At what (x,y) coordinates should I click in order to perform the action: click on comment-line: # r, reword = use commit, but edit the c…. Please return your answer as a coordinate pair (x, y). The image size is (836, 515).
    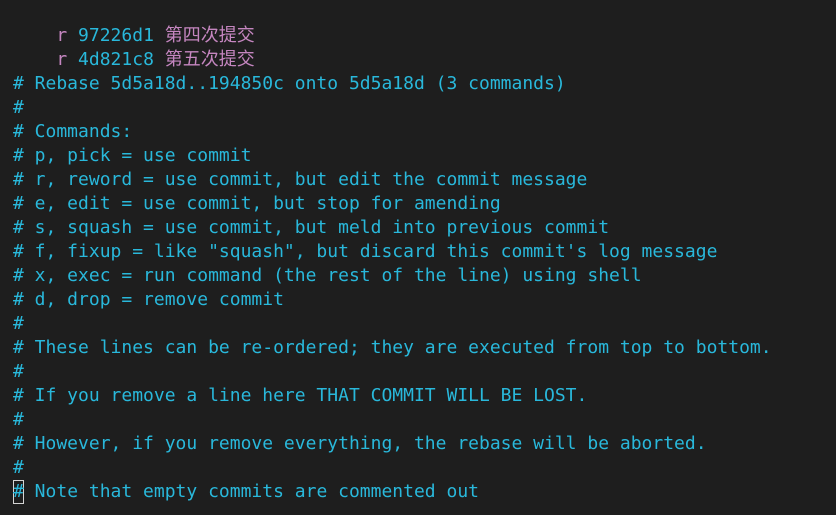
    Looking at the image, I should click on (300, 180).